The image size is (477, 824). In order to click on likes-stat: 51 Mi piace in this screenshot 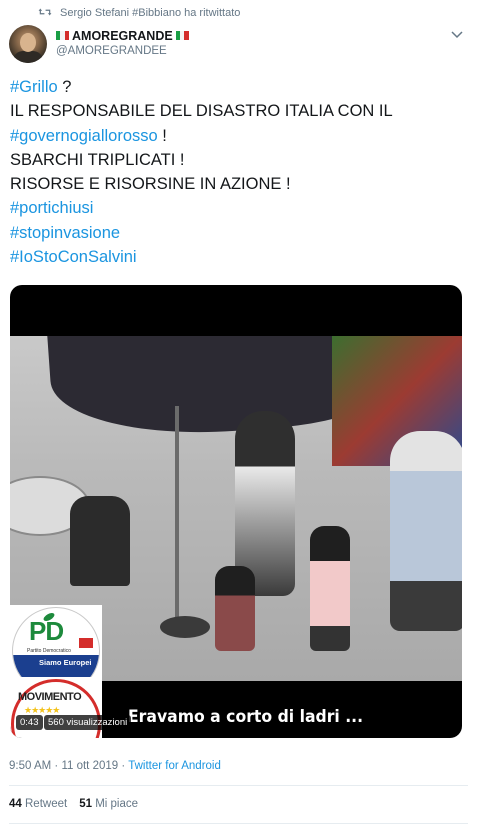, I will do `click(108, 804)`.